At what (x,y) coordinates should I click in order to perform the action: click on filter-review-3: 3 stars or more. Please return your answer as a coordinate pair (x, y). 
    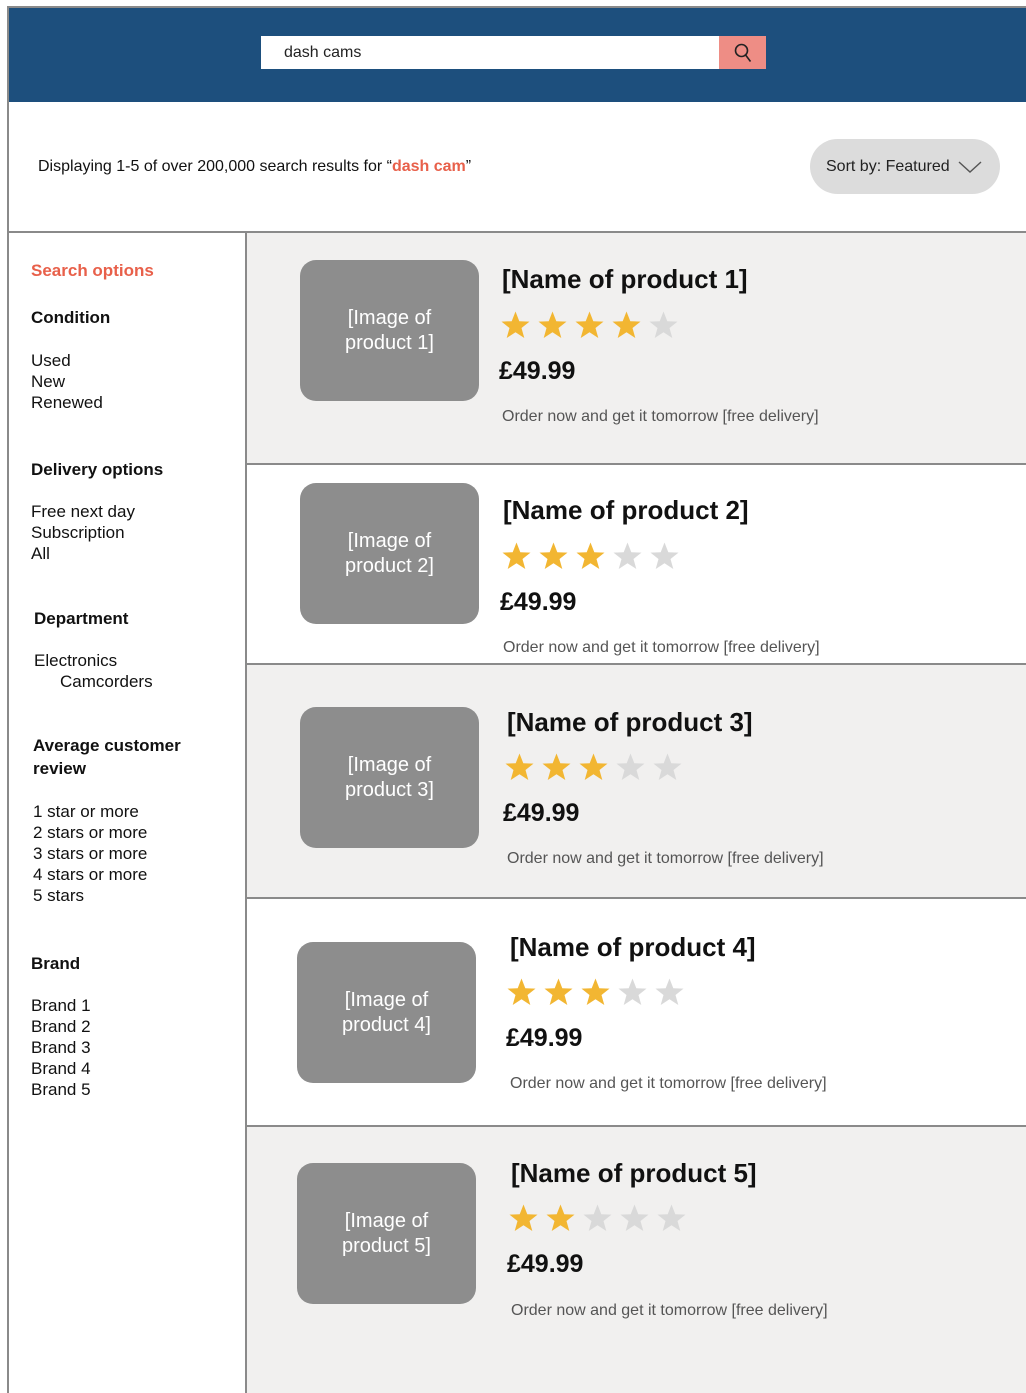
    Looking at the image, I should click on (90, 853).